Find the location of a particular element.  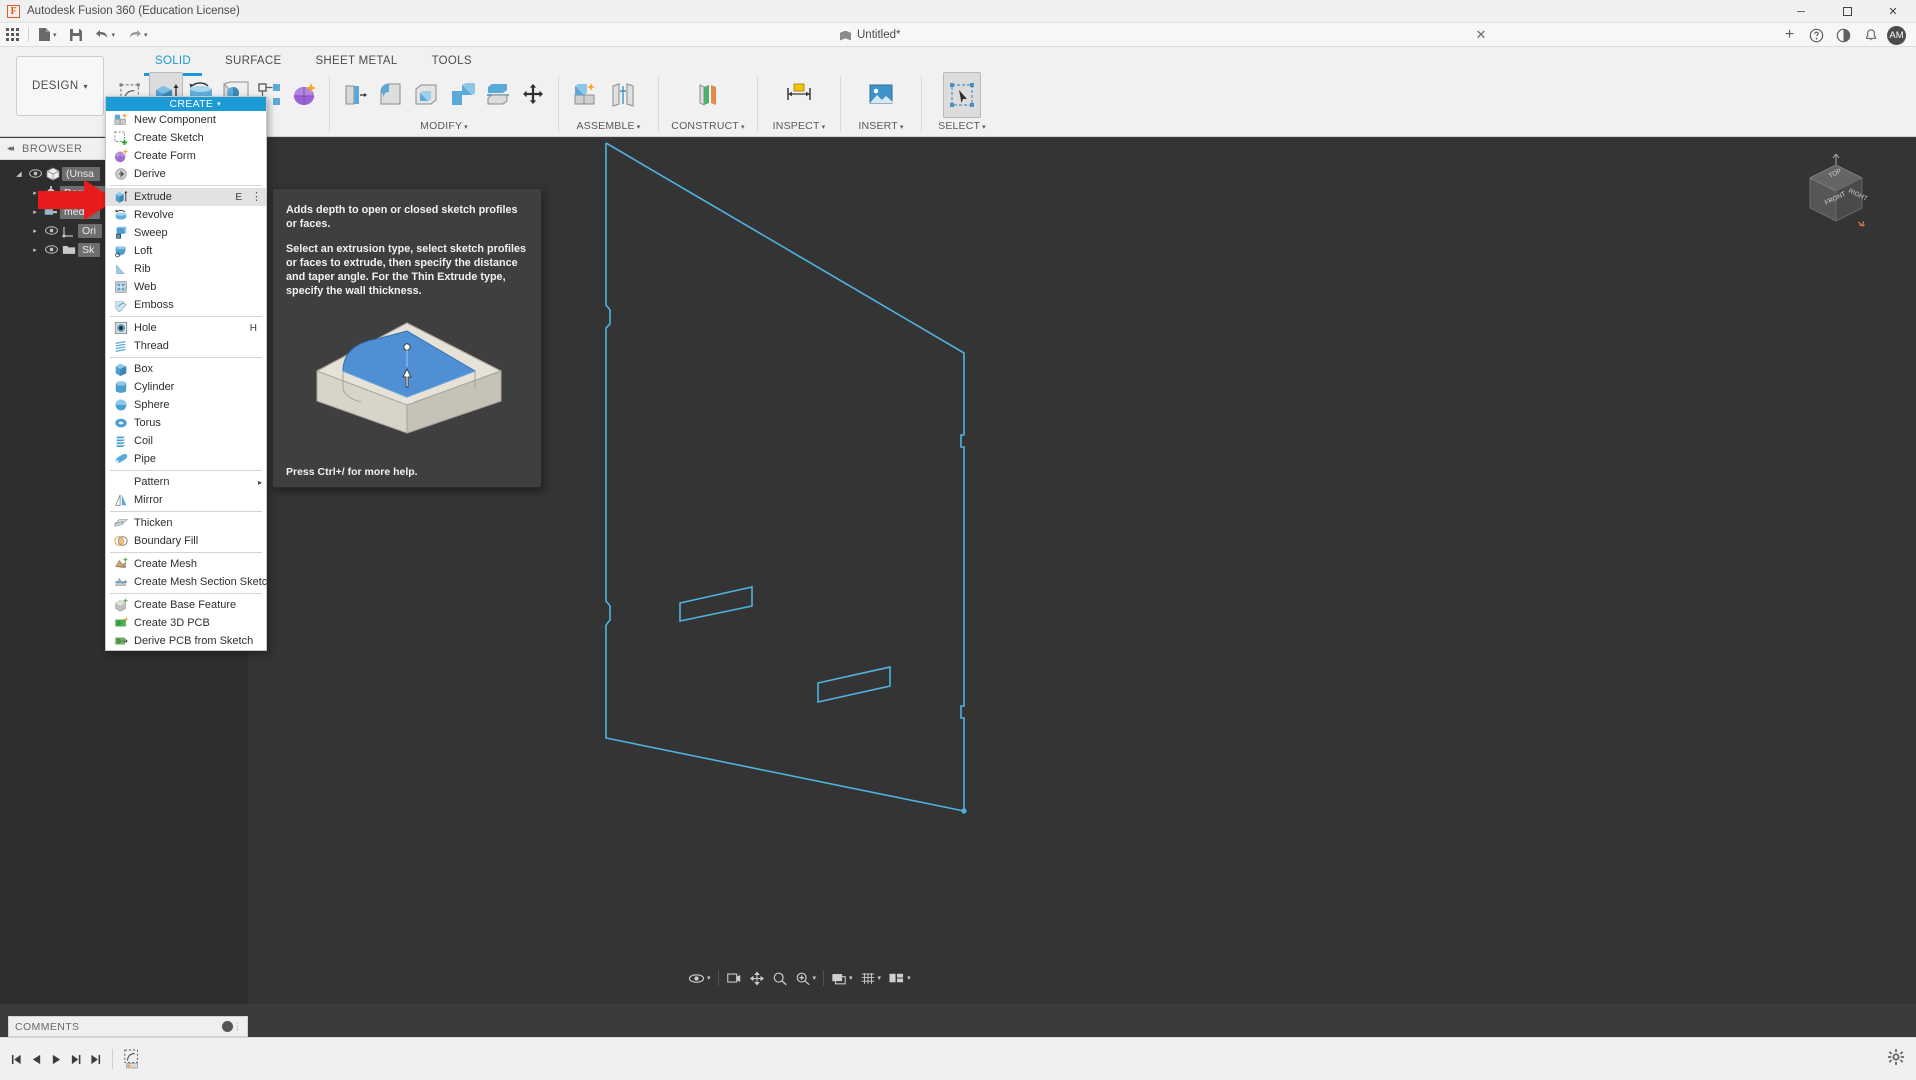

help-icon is located at coordinates (1816, 35).